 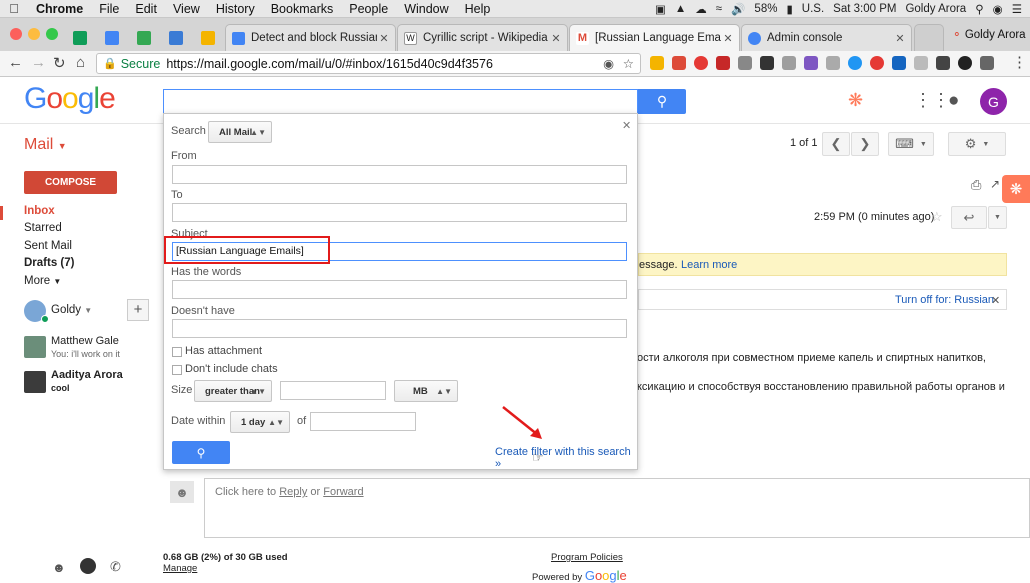 What do you see at coordinates (399, 328) in the screenshot?
I see `doesnt-have-field` at bounding box center [399, 328].